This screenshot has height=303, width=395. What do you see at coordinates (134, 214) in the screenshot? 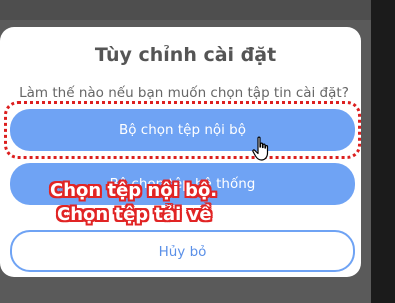
I see `annotation-line-2: Chọn tệp tải về` at bounding box center [134, 214].